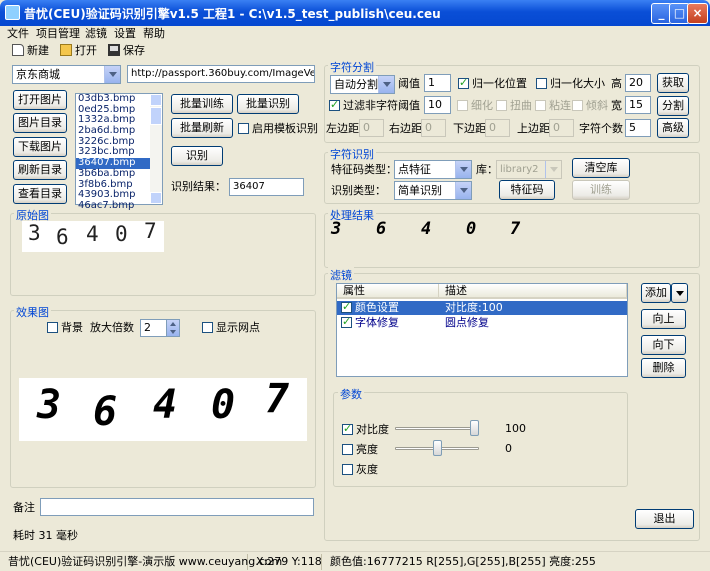 The image size is (710, 571). I want to click on train-button: 训练, so click(601, 190).